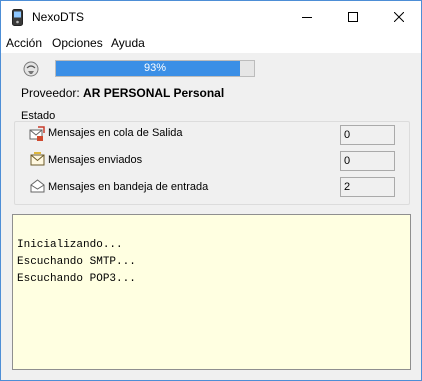 The width and height of the screenshot is (422, 381). I want to click on phone-app-icon, so click(17, 17).